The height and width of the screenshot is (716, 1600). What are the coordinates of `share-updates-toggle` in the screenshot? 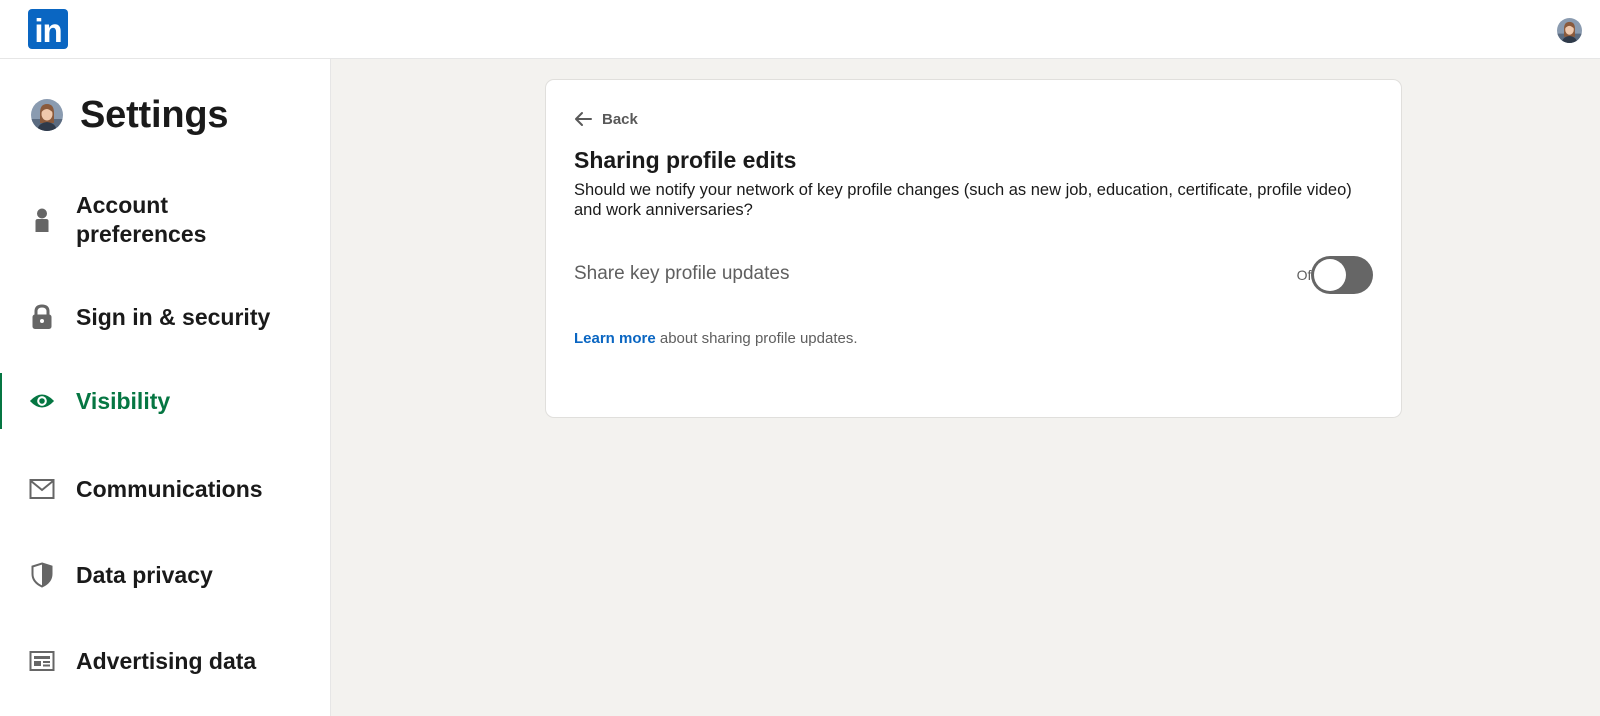 It's located at (1342, 275).